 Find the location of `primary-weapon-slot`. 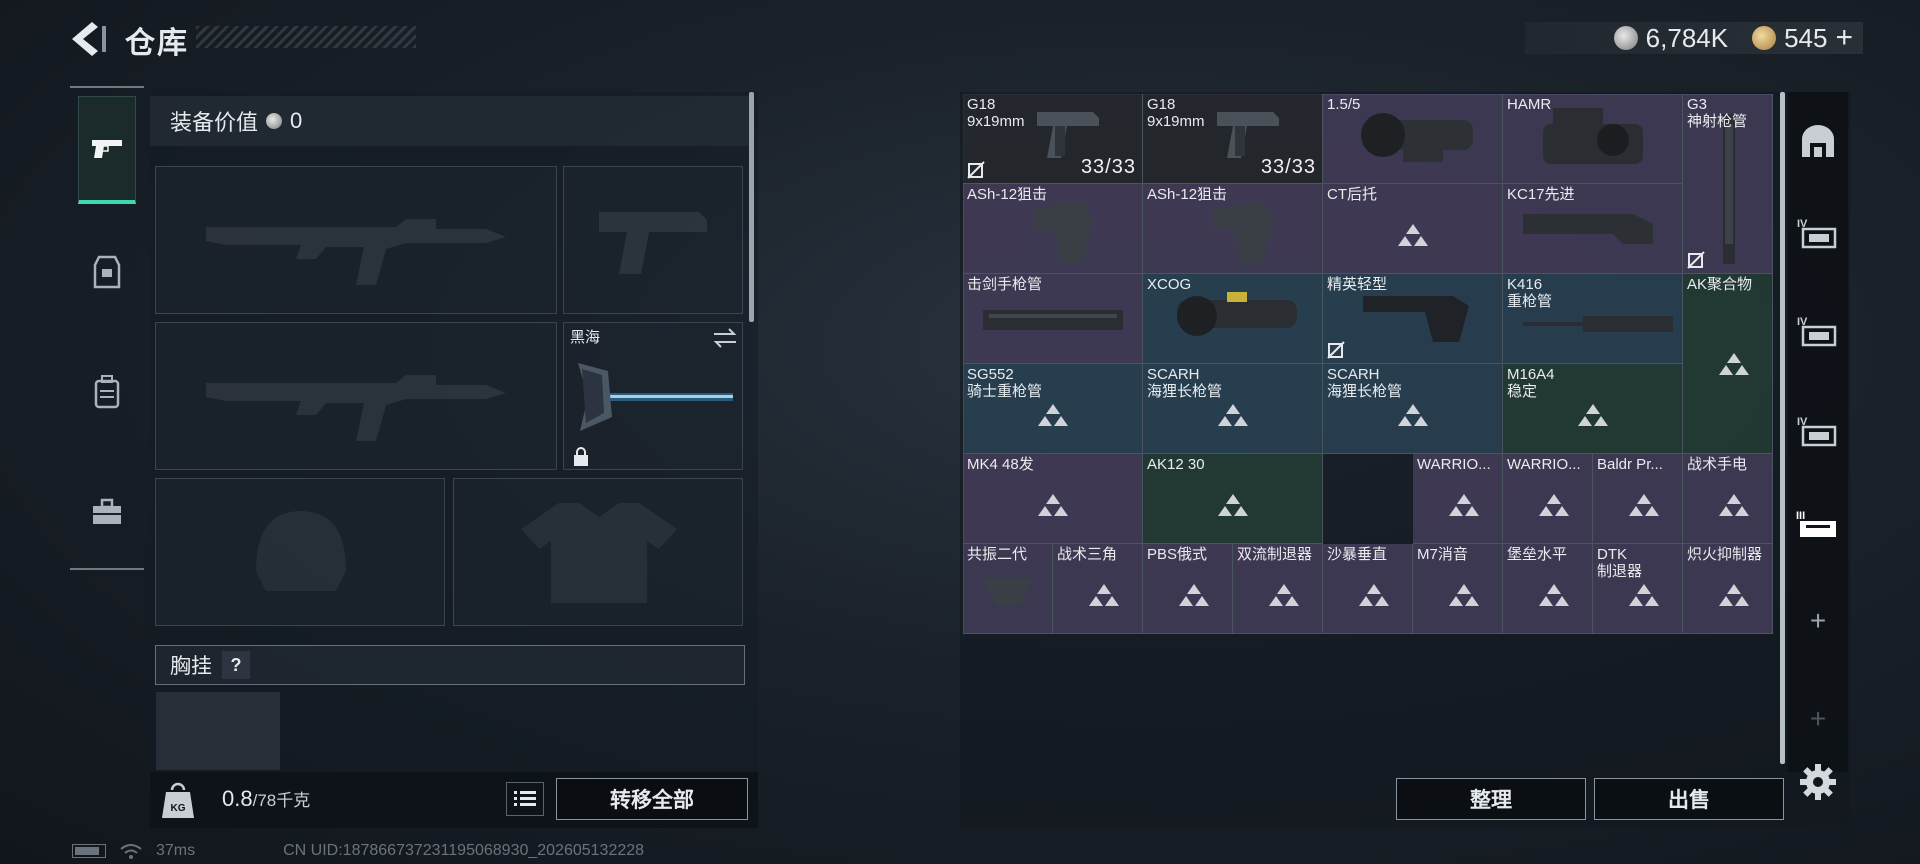

primary-weapon-slot is located at coordinates (356, 240).